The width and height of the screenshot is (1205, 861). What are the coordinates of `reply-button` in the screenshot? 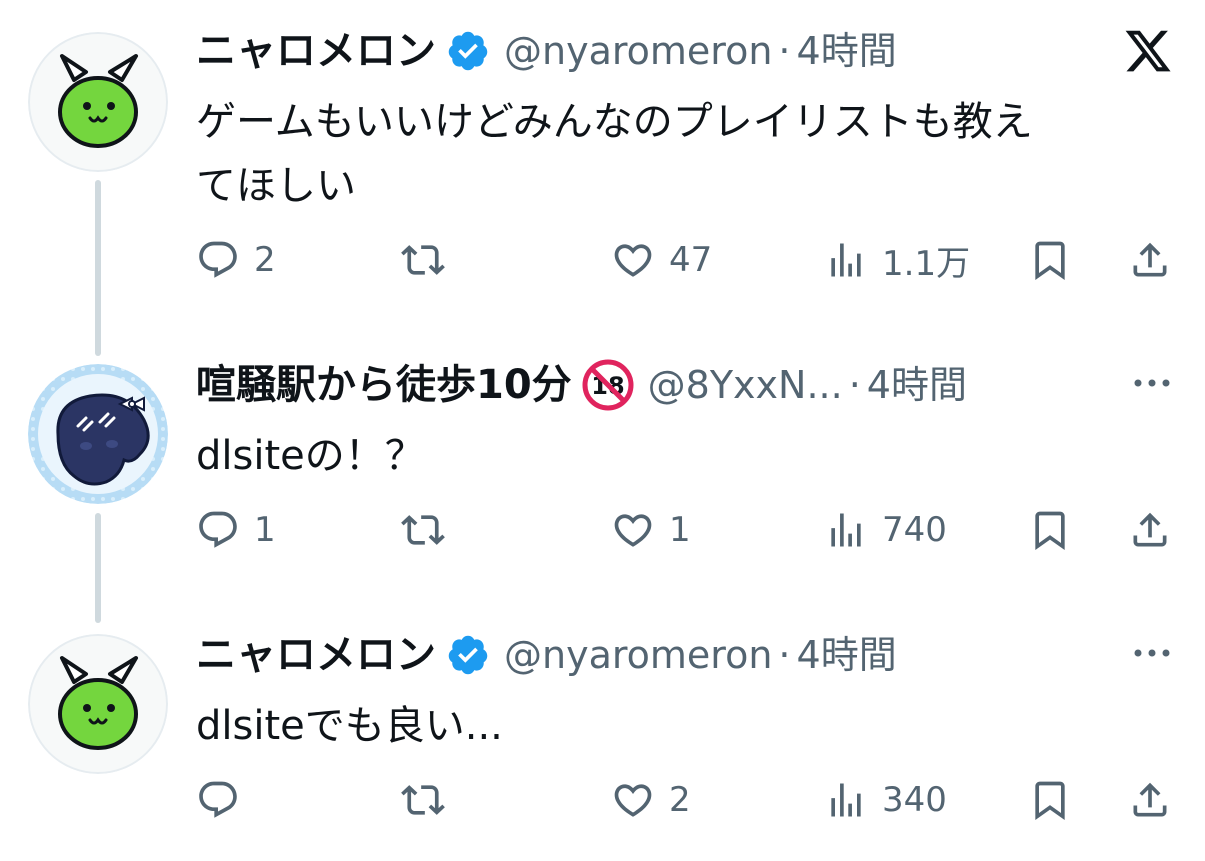 It's located at (225, 800).